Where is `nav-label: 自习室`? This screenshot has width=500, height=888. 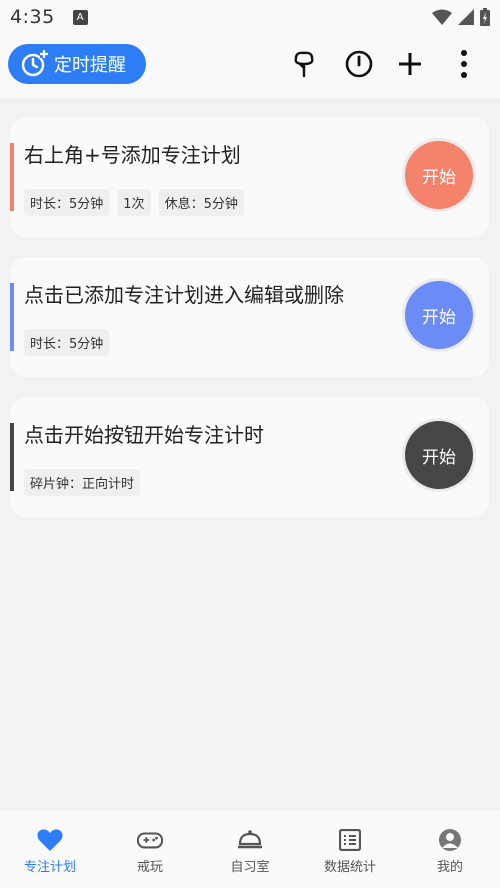 nav-label: 自习室 is located at coordinates (250, 867).